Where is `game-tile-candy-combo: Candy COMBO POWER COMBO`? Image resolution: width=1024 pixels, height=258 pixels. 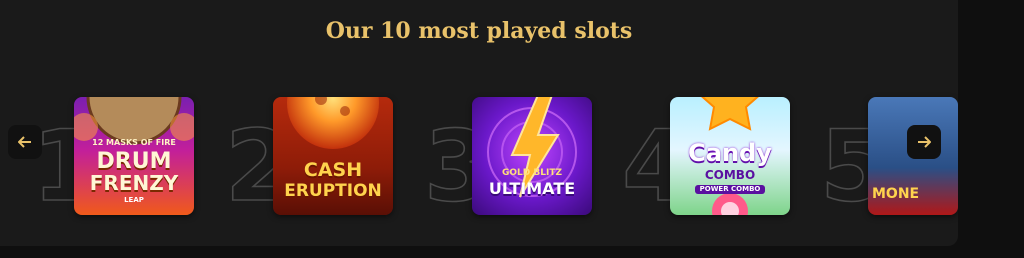
game-tile-candy-combo: Candy COMBO POWER COMBO is located at coordinates (730, 156).